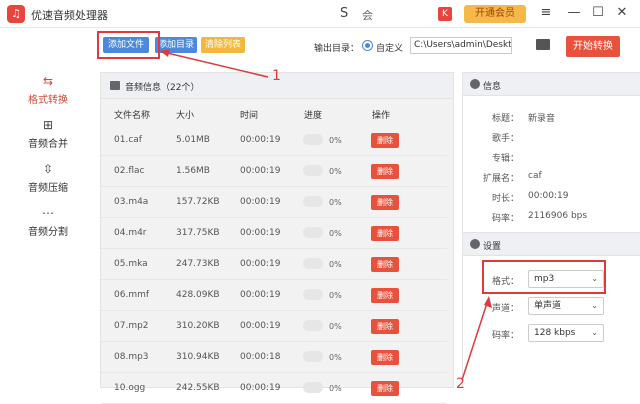  What do you see at coordinates (48, 188) in the screenshot?
I see `sidebar-item-label: 音频压缩` at bounding box center [48, 188].